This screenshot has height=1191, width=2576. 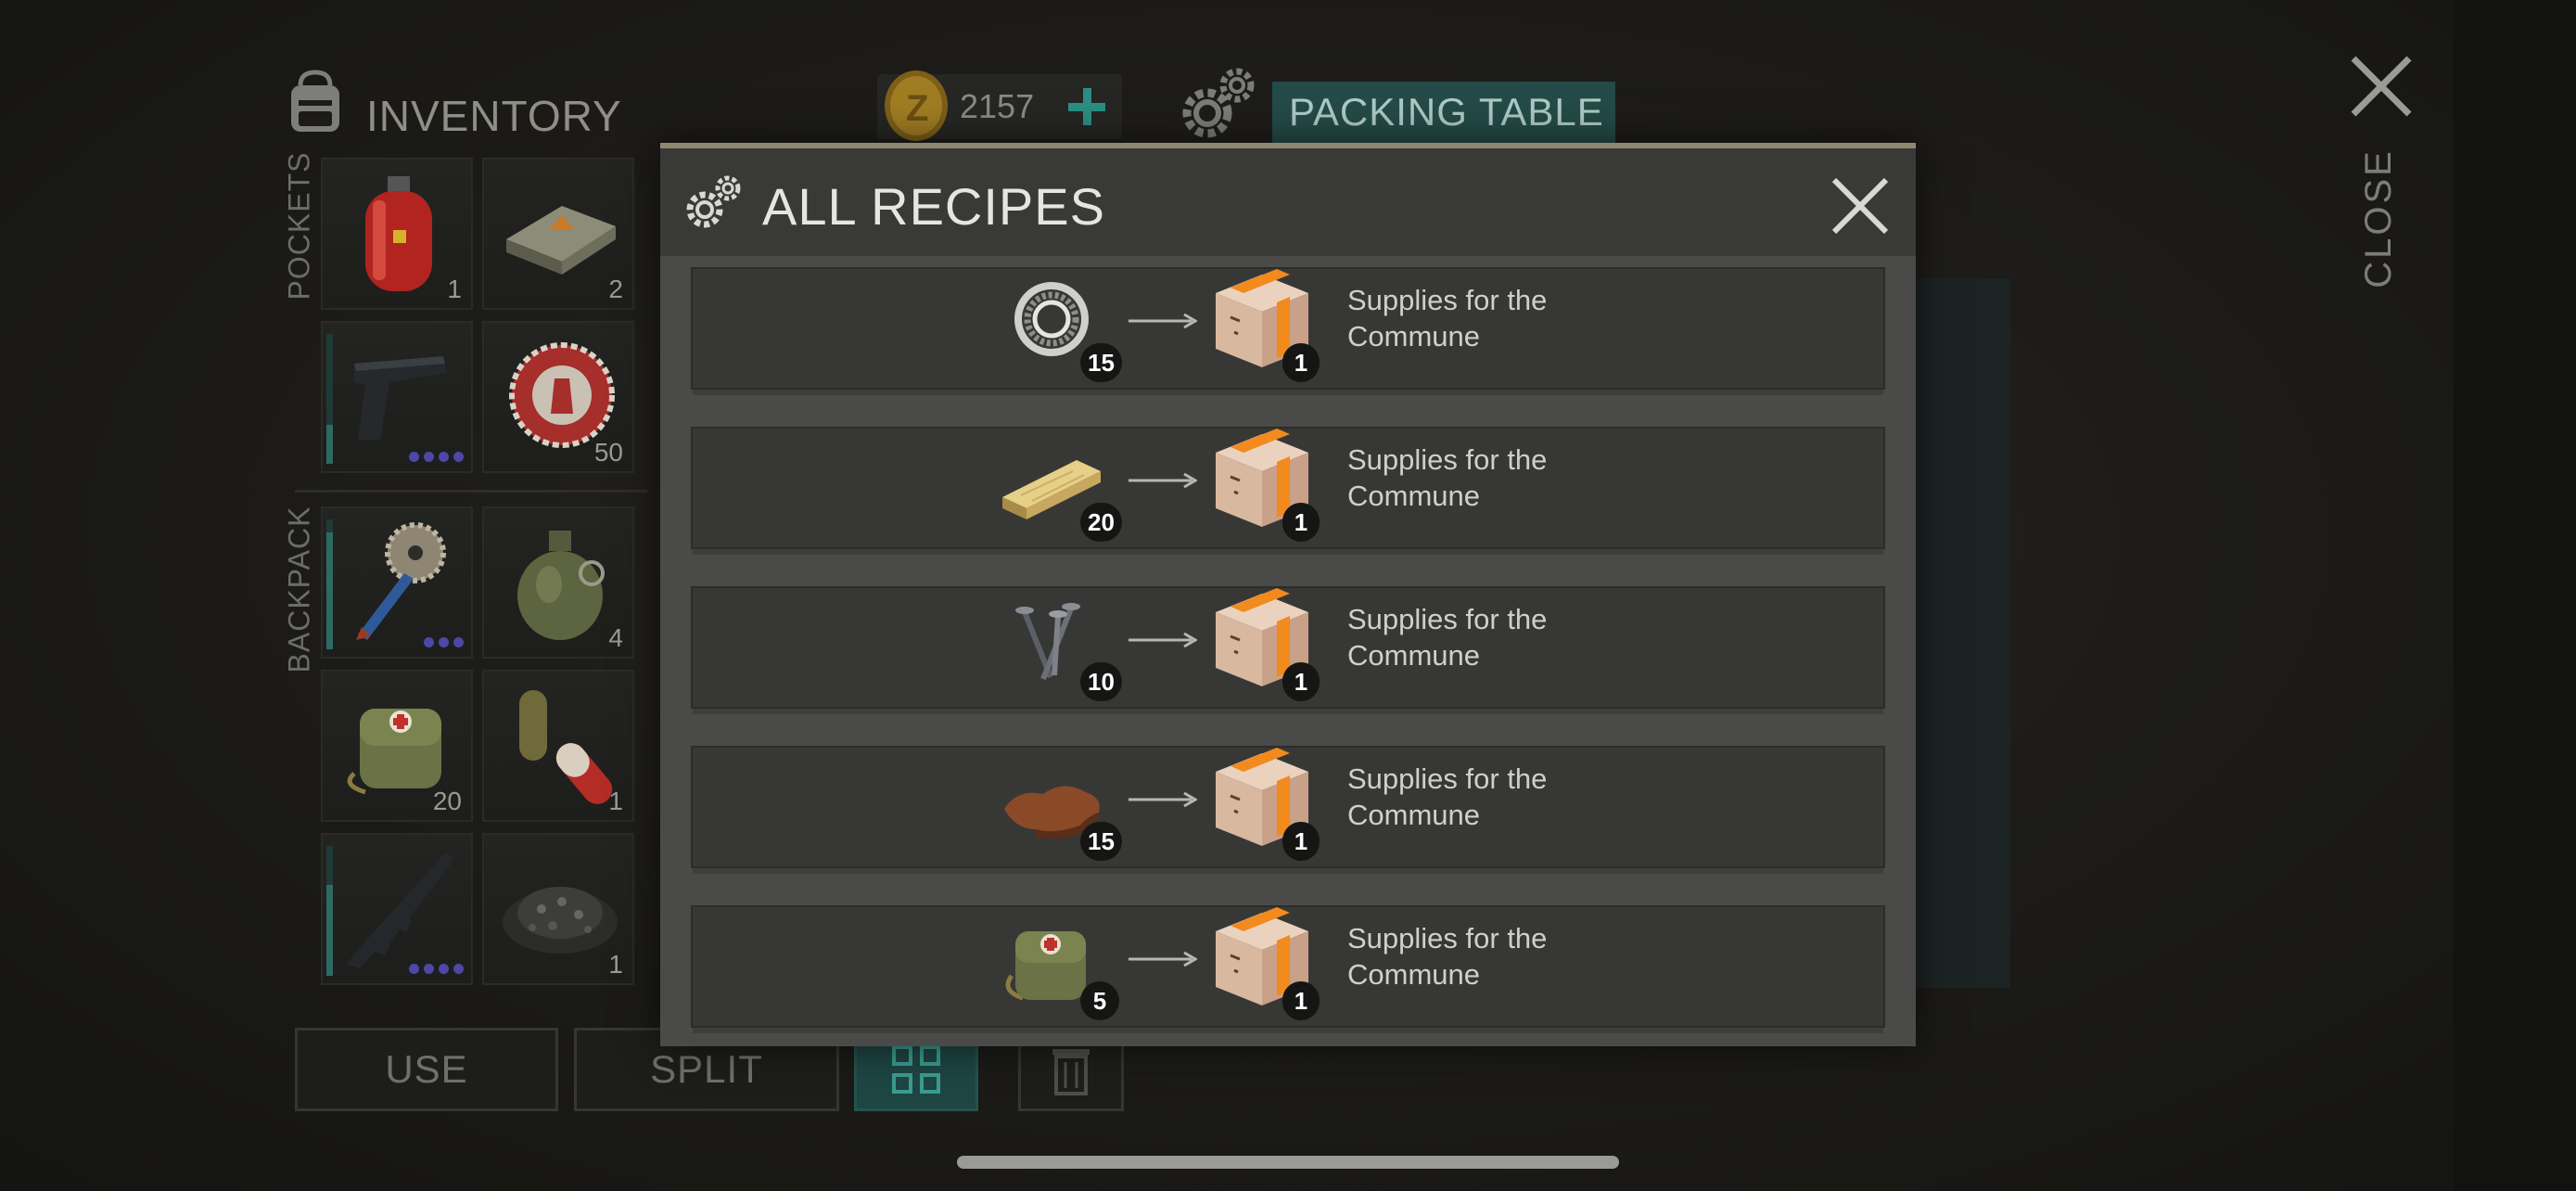 What do you see at coordinates (566, 747) in the screenshot?
I see `pill-capsule-icon` at bounding box center [566, 747].